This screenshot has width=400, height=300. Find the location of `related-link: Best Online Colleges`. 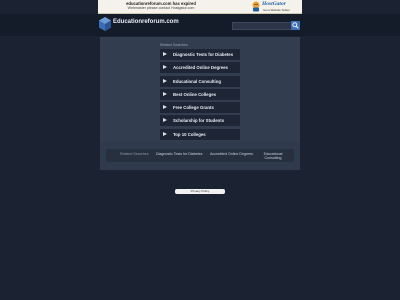

related-link: Best Online Colleges is located at coordinates (200, 94).